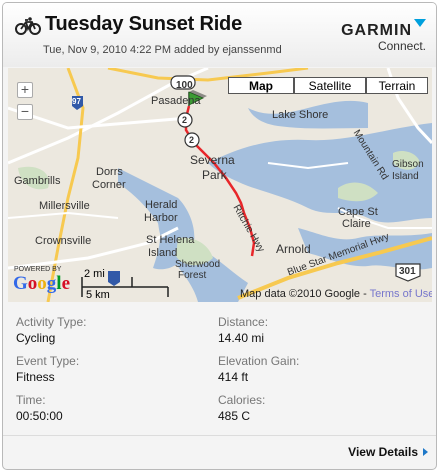 The image size is (441, 474). Describe the element at coordinates (64, 206) in the screenshot. I see `map-label-millersville: Millersville` at that location.